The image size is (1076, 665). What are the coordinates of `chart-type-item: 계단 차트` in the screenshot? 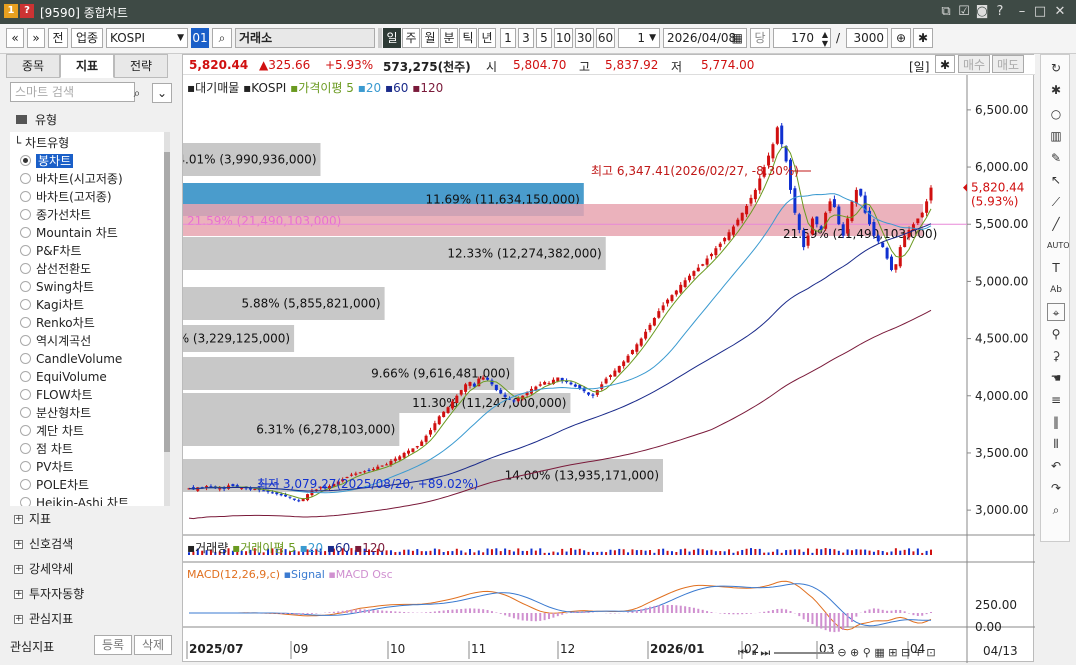 It's located at (52, 431).